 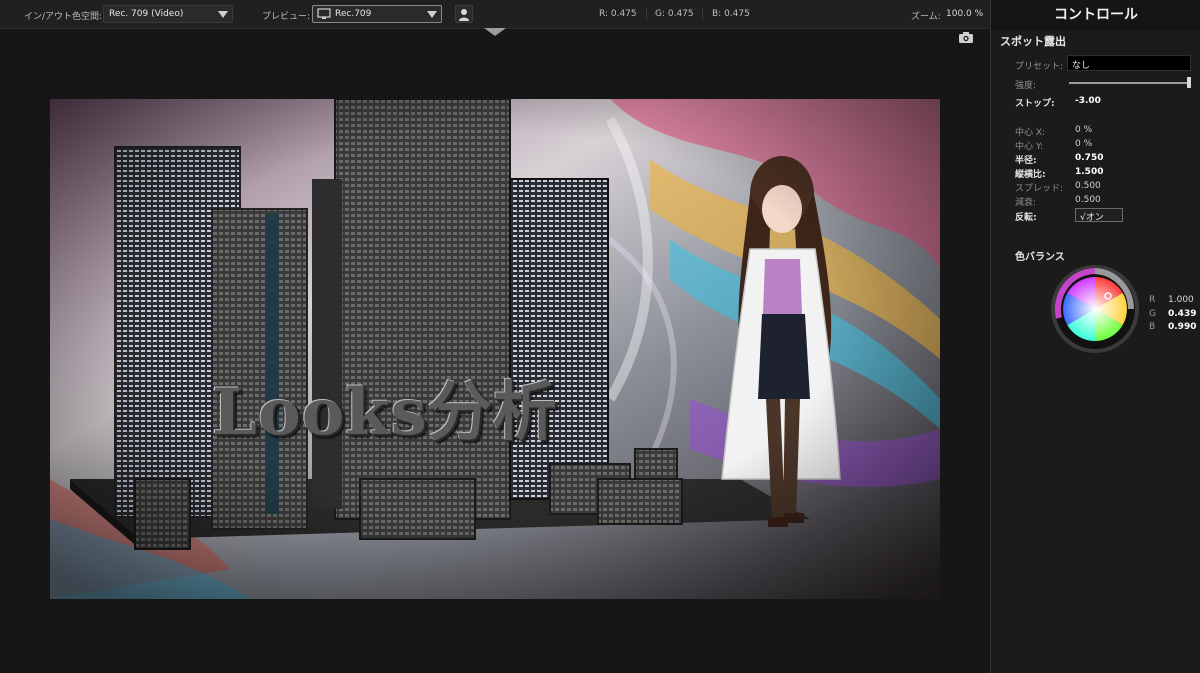 What do you see at coordinates (1026, 203) in the screenshot?
I see `falloff-label: 減衰:` at bounding box center [1026, 203].